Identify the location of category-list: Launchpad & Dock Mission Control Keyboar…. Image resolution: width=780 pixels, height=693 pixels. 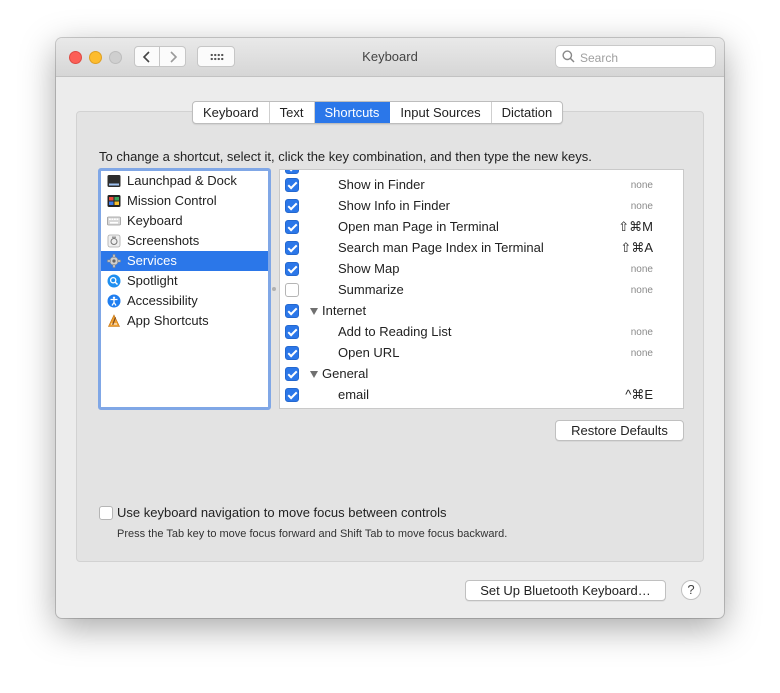
(184, 289).